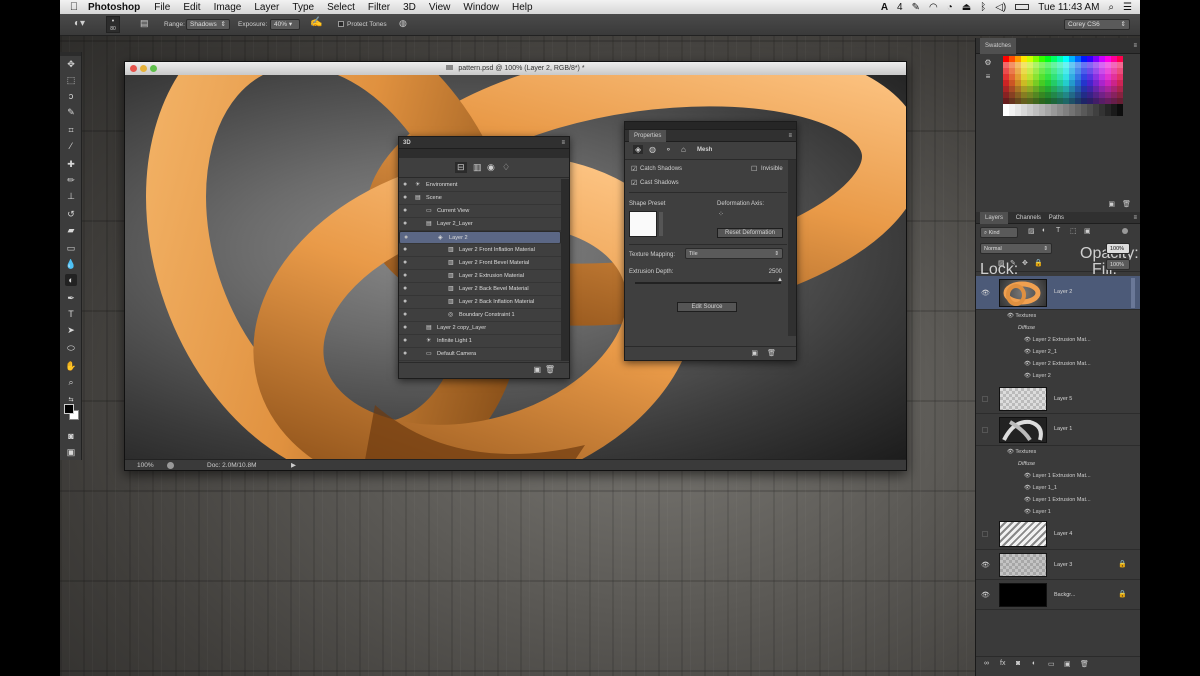 Image resolution: width=1200 pixels, height=676 pixels. I want to click on layer-1-thumbnail, so click(1023, 430).